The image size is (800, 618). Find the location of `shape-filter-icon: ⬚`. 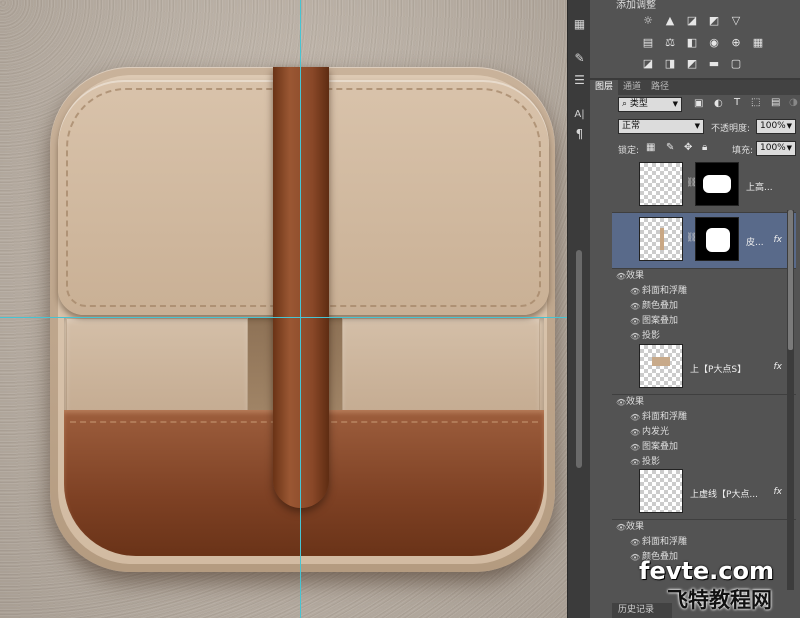

shape-filter-icon: ⬚ is located at coordinates (755, 102).